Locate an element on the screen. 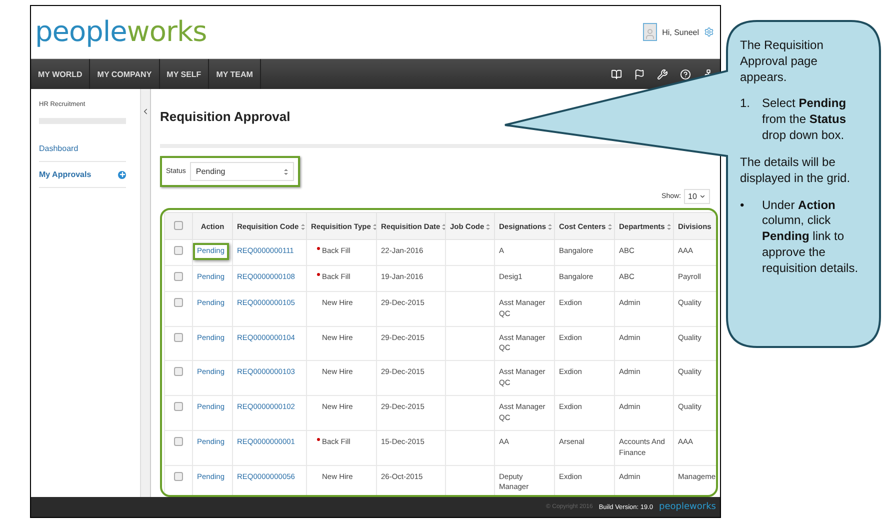 This screenshot has width=886, height=530. list-marker: 1. is located at coordinates (746, 104).